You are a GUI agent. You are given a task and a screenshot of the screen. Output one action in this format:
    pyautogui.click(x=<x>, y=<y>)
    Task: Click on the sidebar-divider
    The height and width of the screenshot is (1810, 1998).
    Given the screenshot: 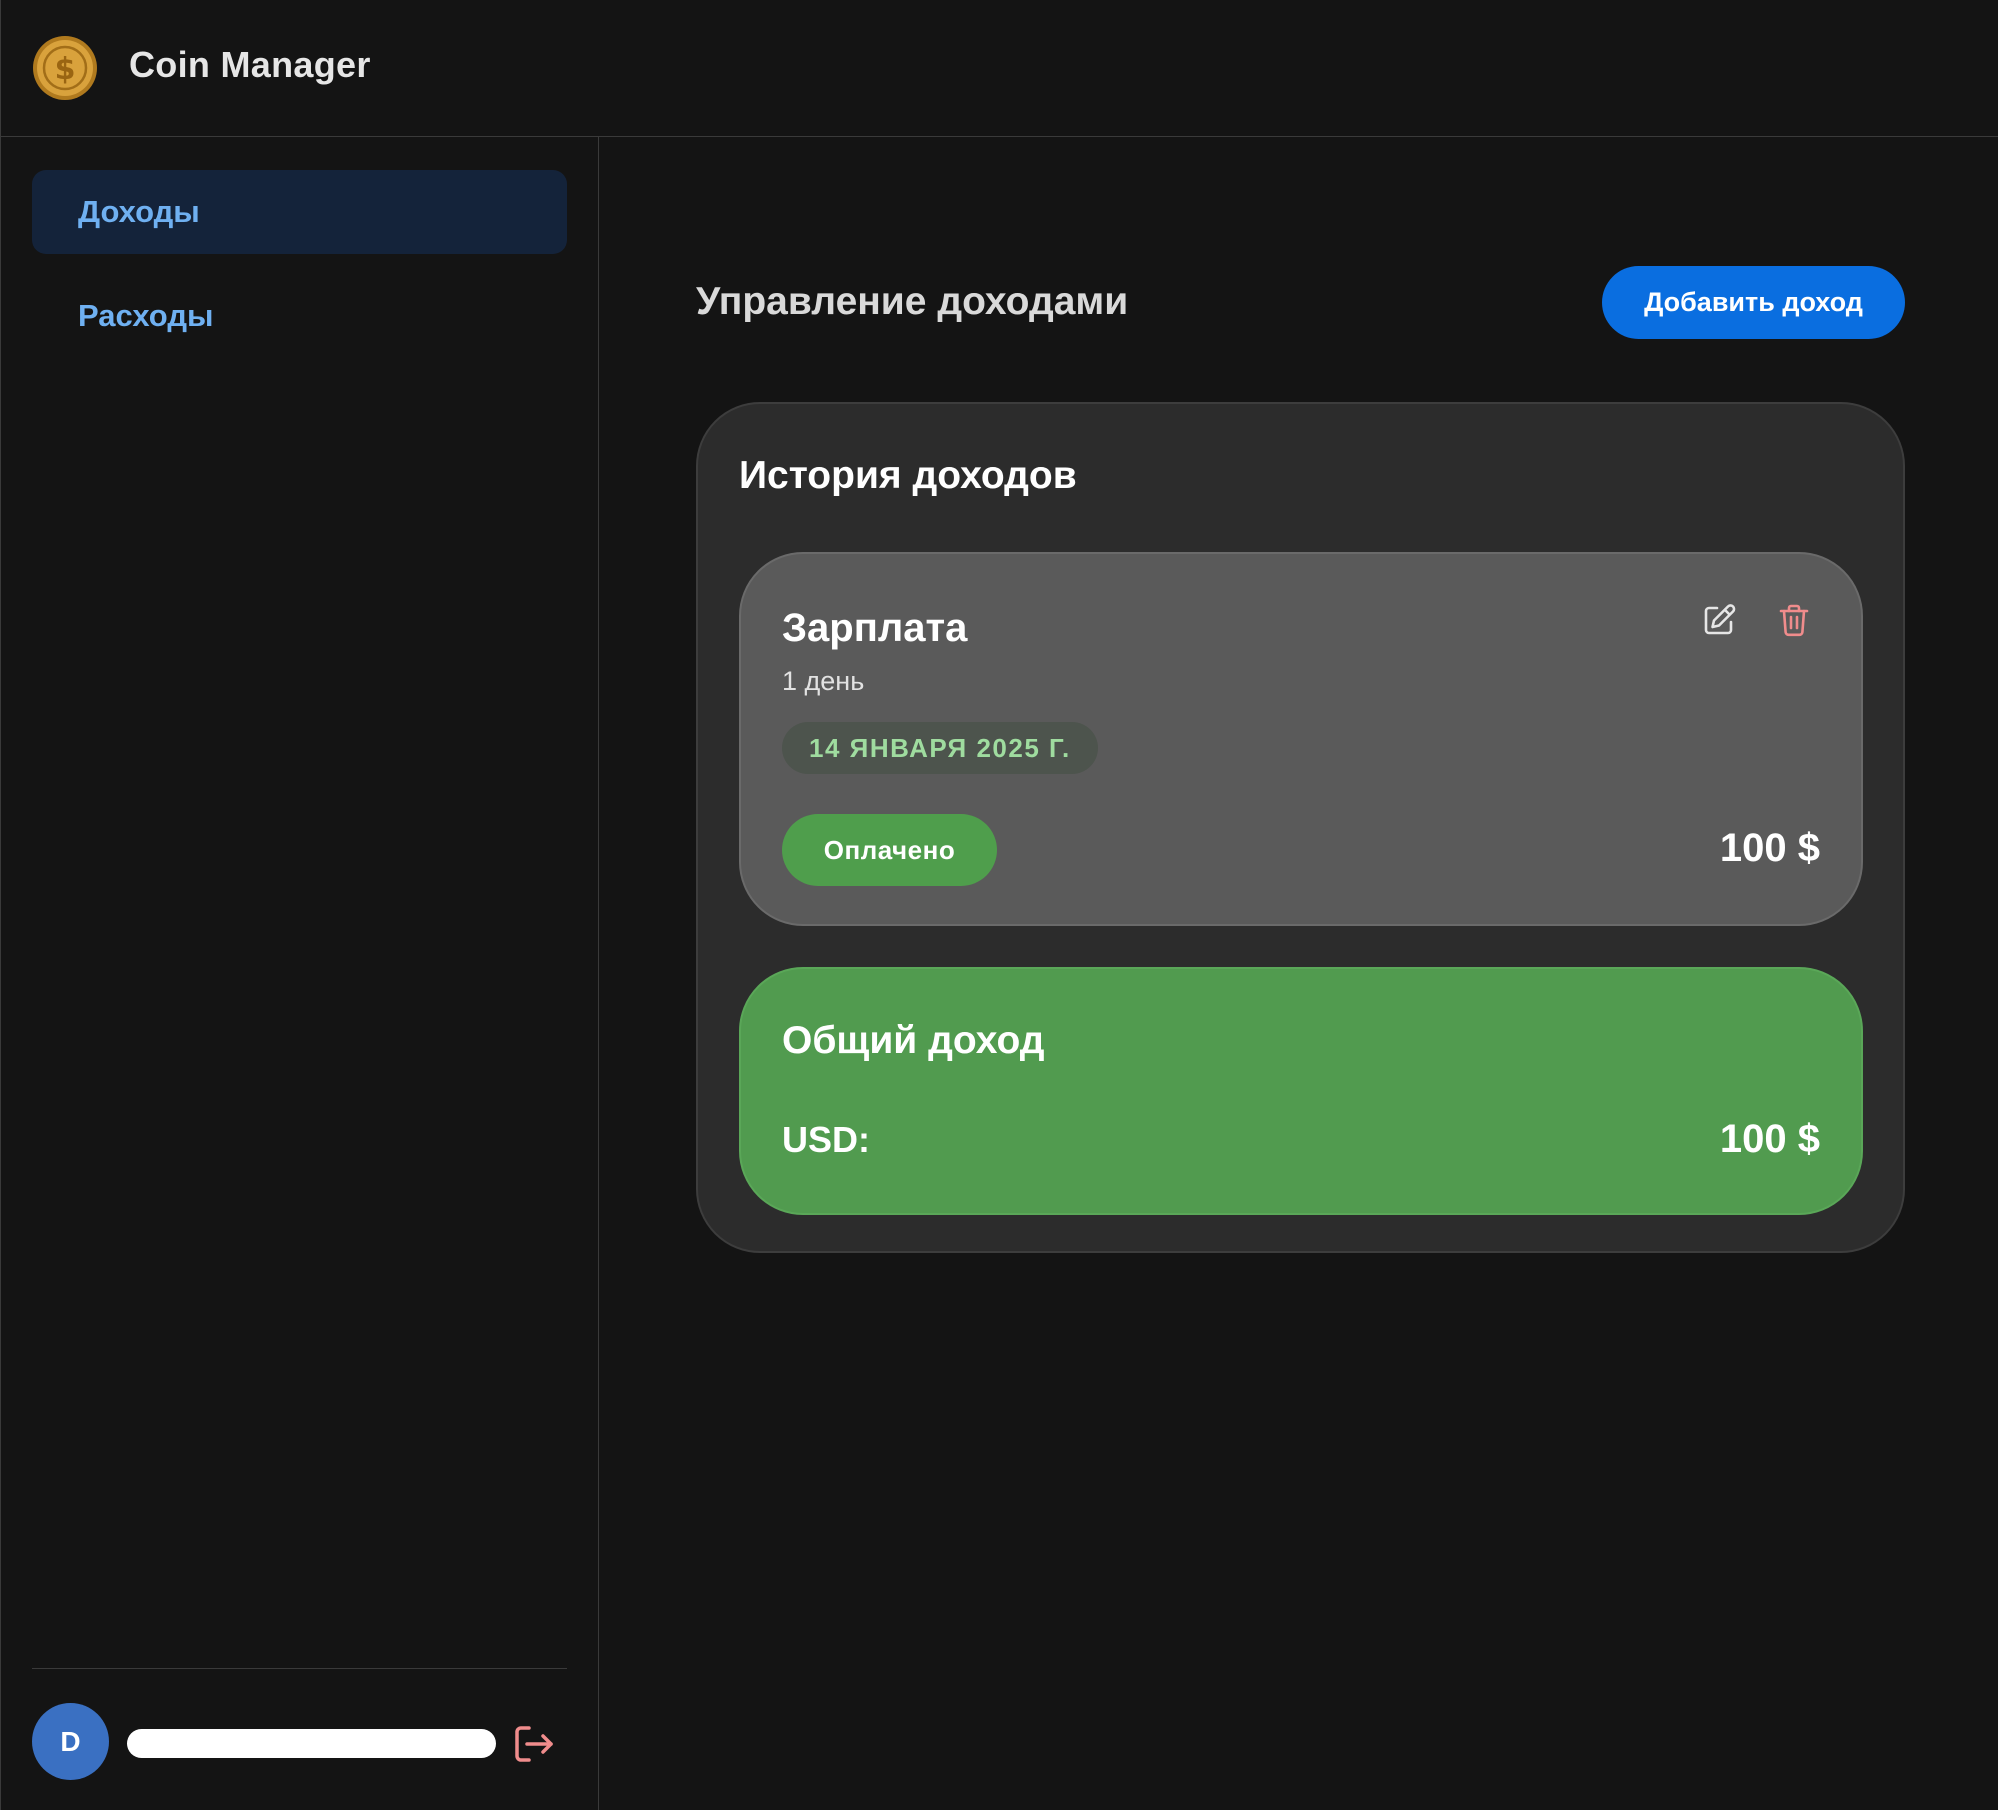 What is the action you would take?
    pyautogui.click(x=299, y=1668)
    